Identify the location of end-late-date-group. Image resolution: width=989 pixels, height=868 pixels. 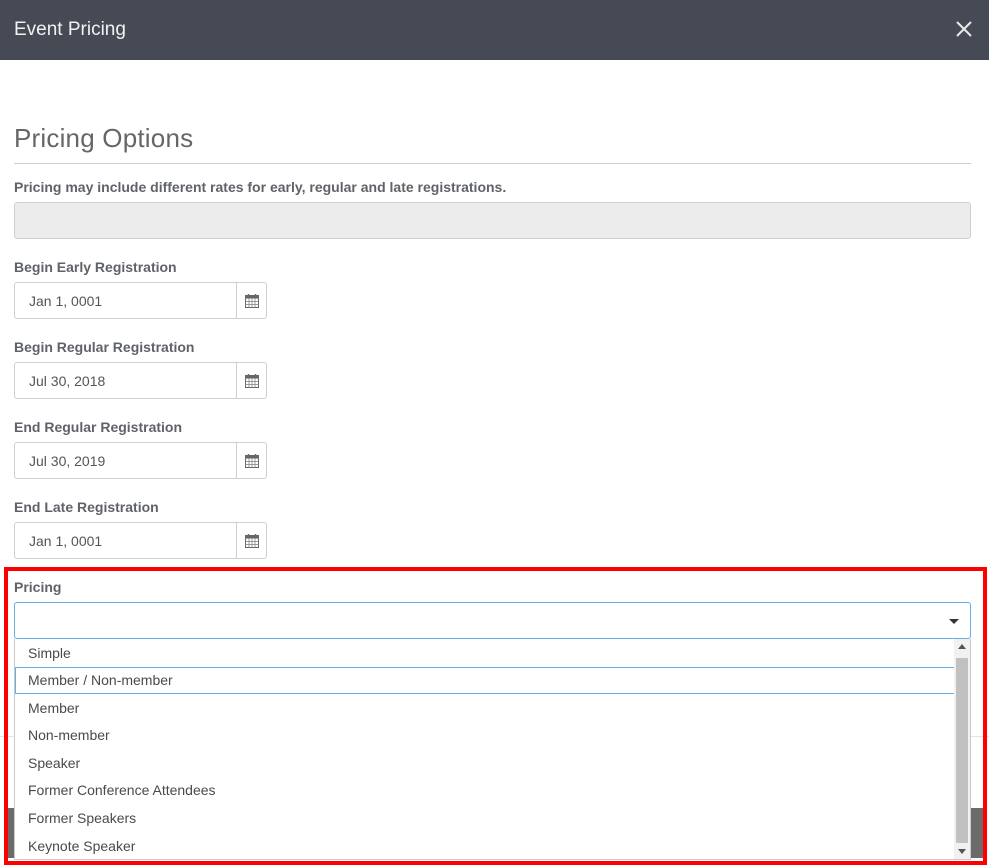
(140, 540).